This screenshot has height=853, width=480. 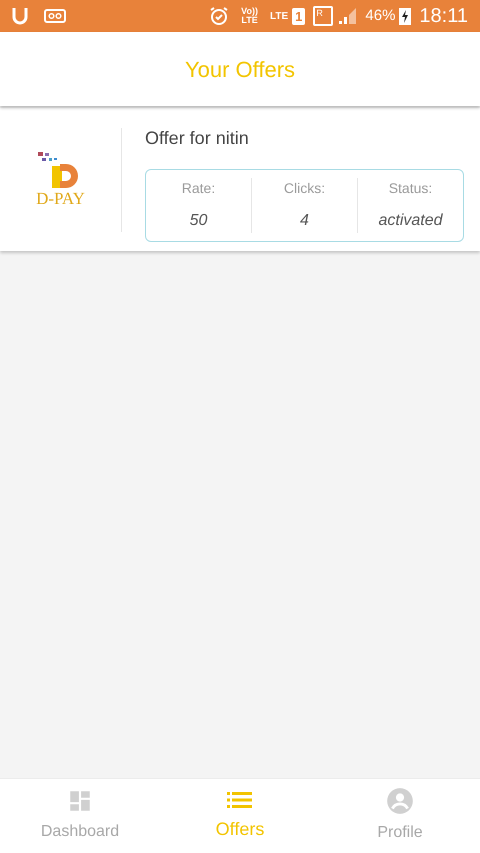 I want to click on stat-label: Status:, so click(x=410, y=188).